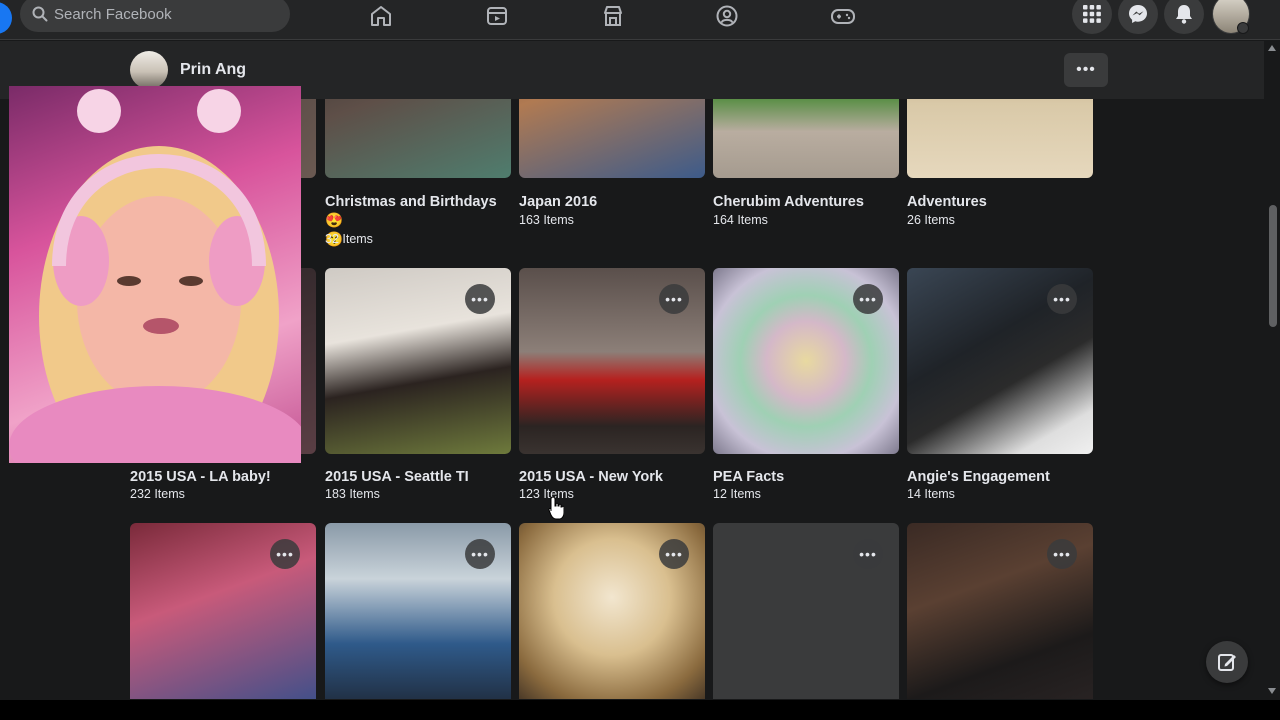 The image size is (1280, 720). Describe the element at coordinates (157, 494) in the screenshot. I see `album-count: 232 Items` at that location.